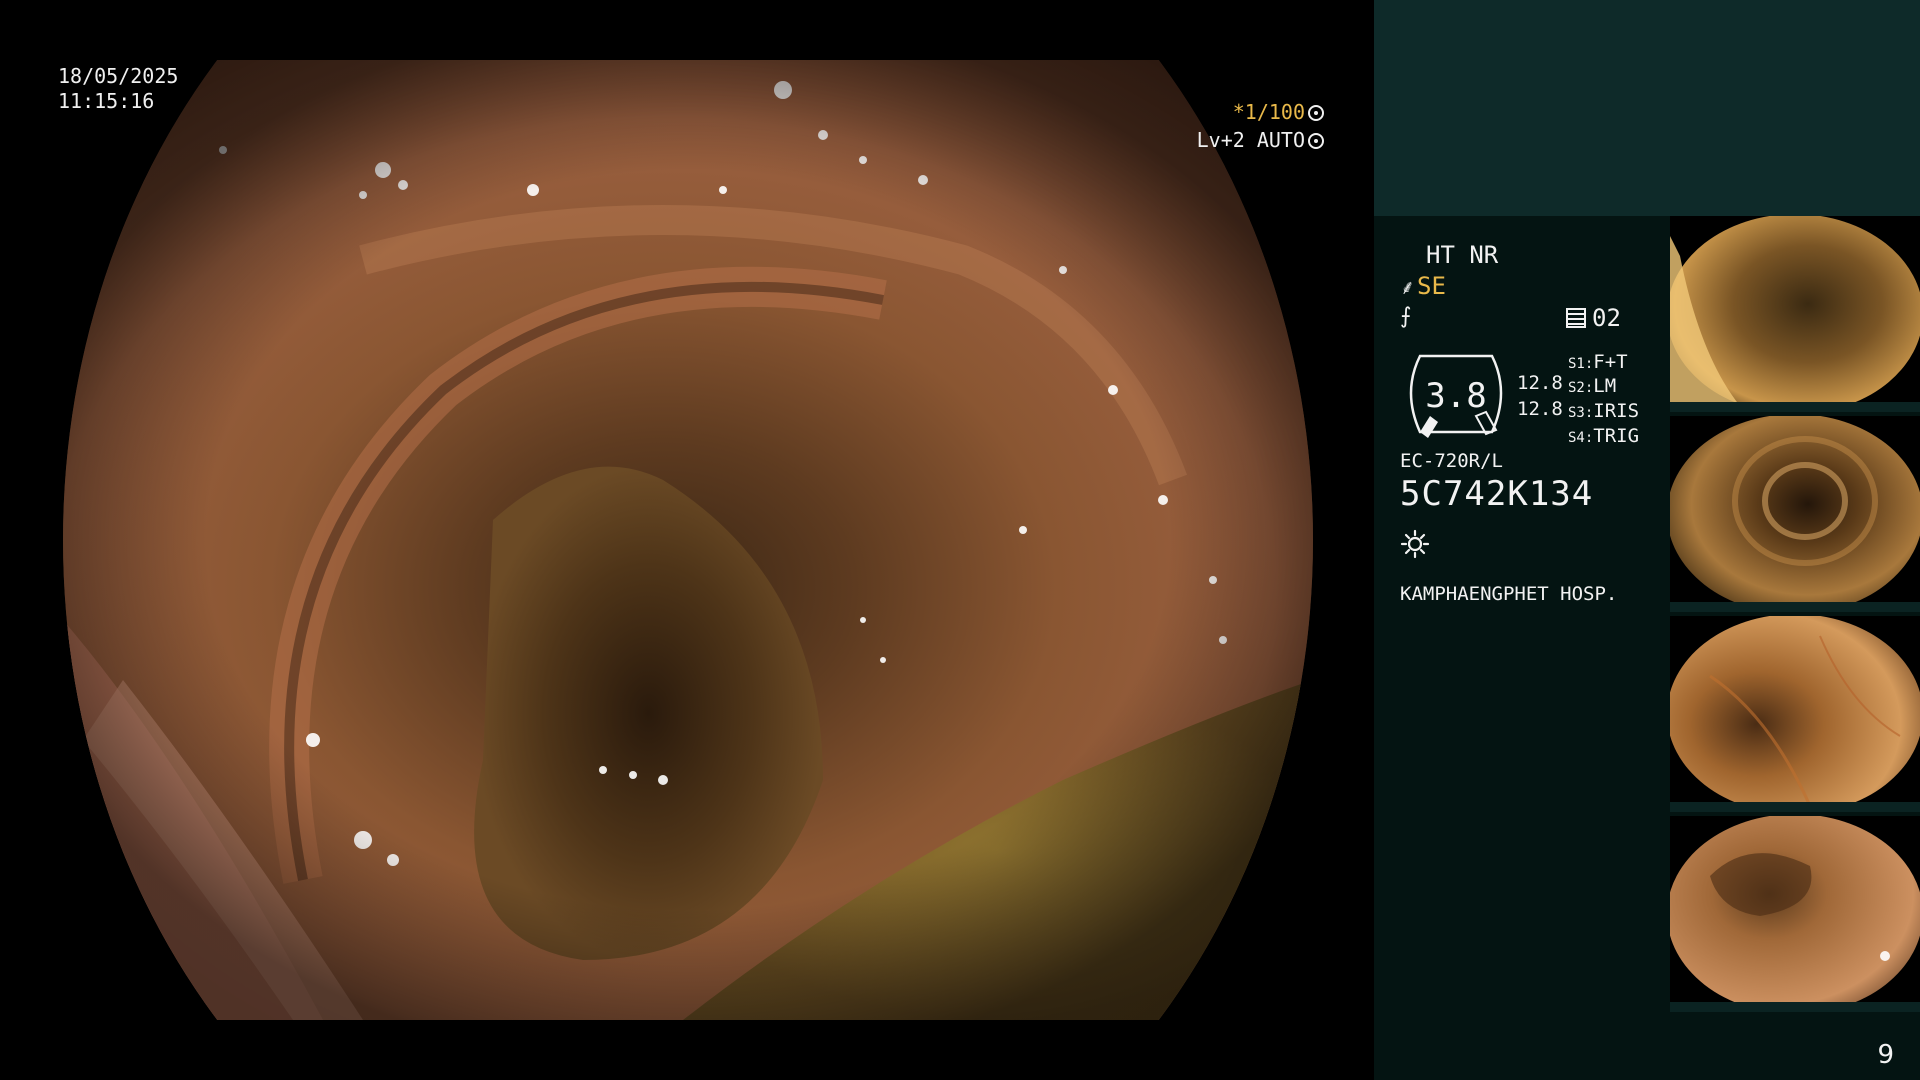 This screenshot has width=1920, height=1080. Describe the element at coordinates (106, 101) in the screenshot. I see `time-readout: 11:15:16` at that location.